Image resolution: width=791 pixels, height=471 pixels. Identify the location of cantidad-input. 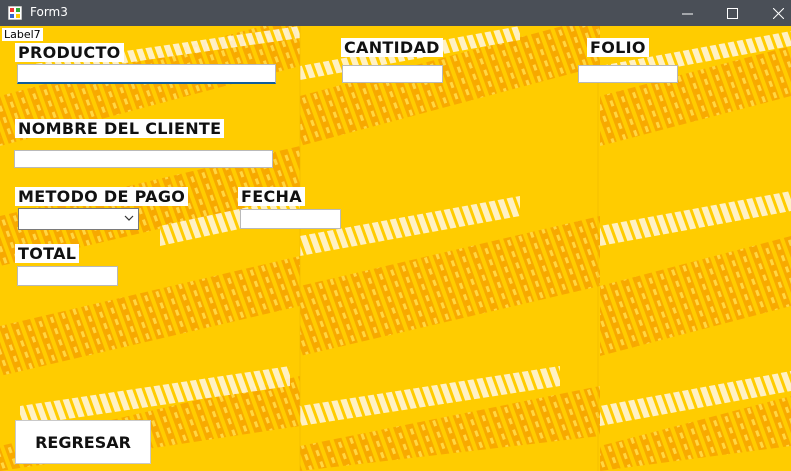
(392, 74).